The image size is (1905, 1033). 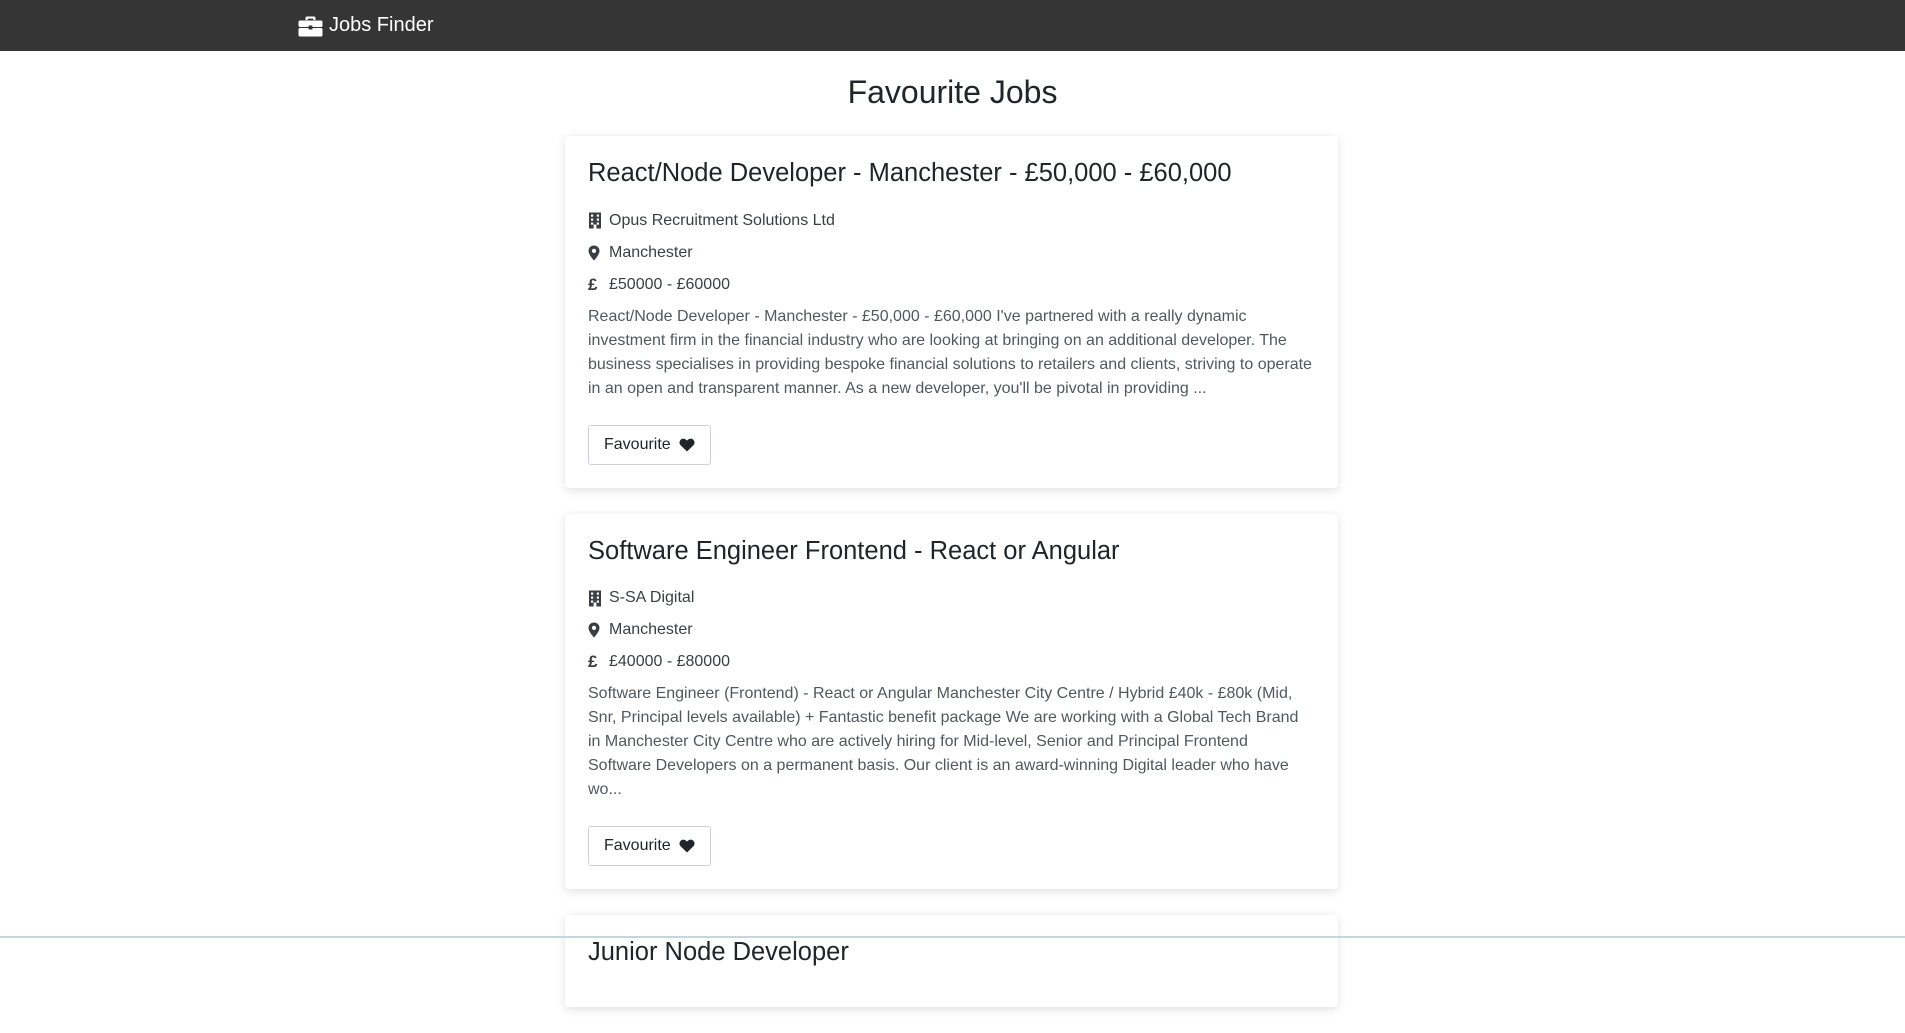 What do you see at coordinates (951, 598) in the screenshot?
I see `job-company-row: S-SA Digital` at bounding box center [951, 598].